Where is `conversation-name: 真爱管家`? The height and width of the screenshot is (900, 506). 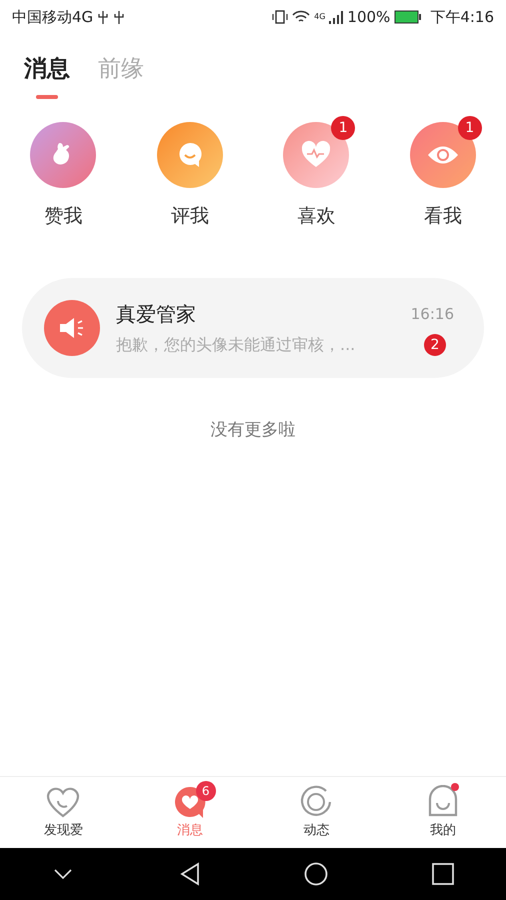 conversation-name: 真爱管家 is located at coordinates (156, 314).